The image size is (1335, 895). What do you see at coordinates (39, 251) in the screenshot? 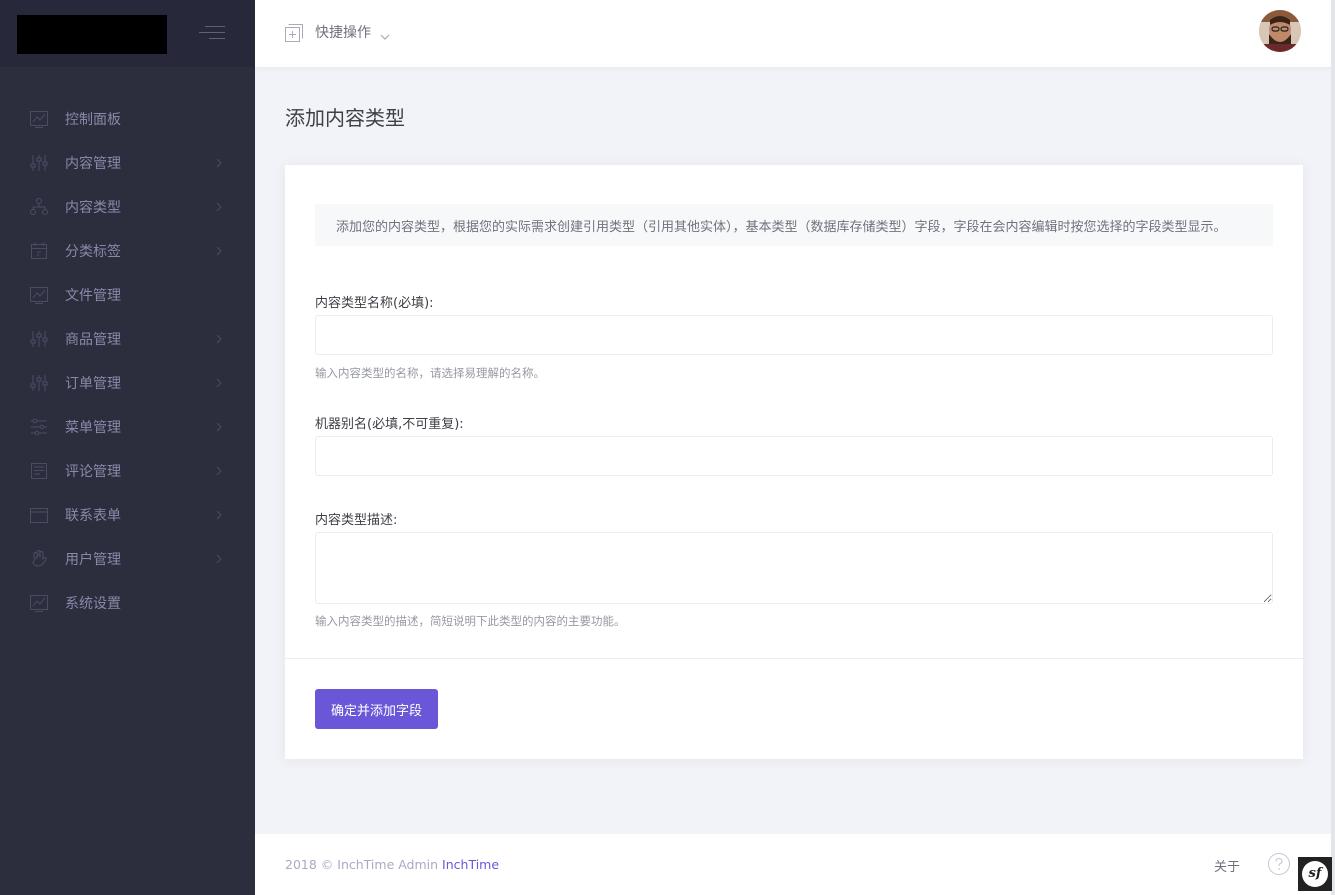
I see `calendar-icon` at bounding box center [39, 251].